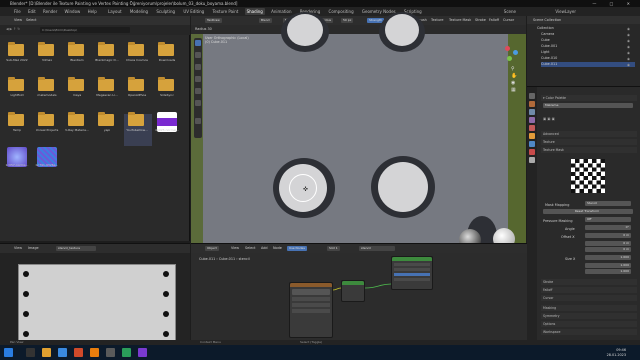 The width and height of the screenshot is (640, 360). Describe the element at coordinates (18, 94) in the screenshot. I see `folder-item: Lightfold` at that location.